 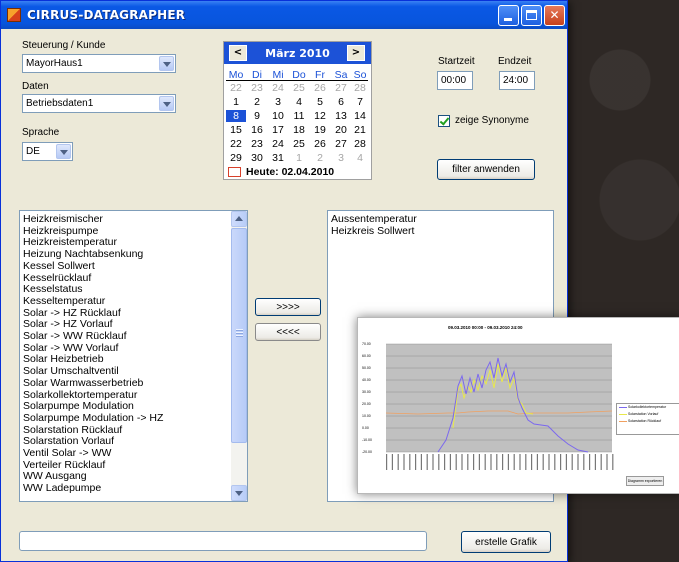 I want to click on create-chart-button: erstelle Grafik, so click(x=506, y=542).